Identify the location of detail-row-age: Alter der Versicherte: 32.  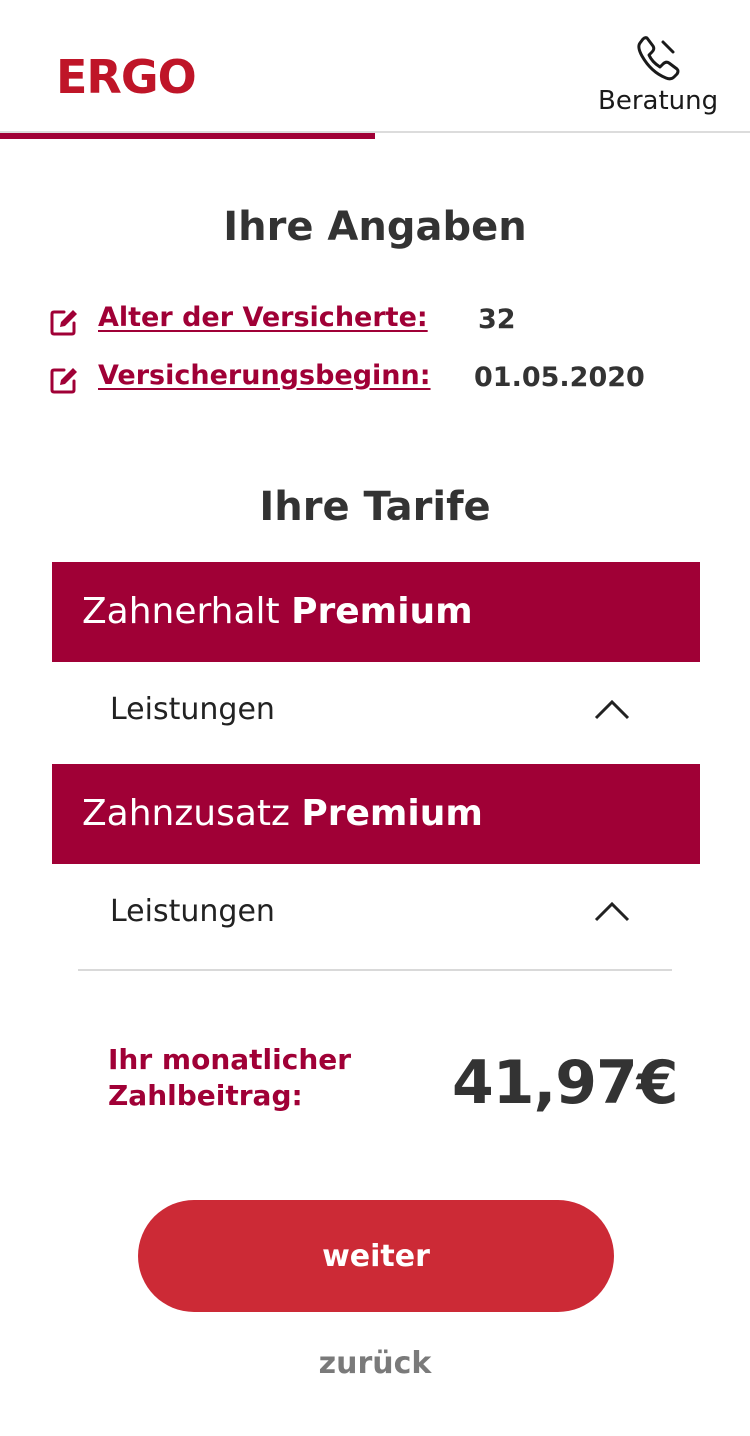
(378, 322).